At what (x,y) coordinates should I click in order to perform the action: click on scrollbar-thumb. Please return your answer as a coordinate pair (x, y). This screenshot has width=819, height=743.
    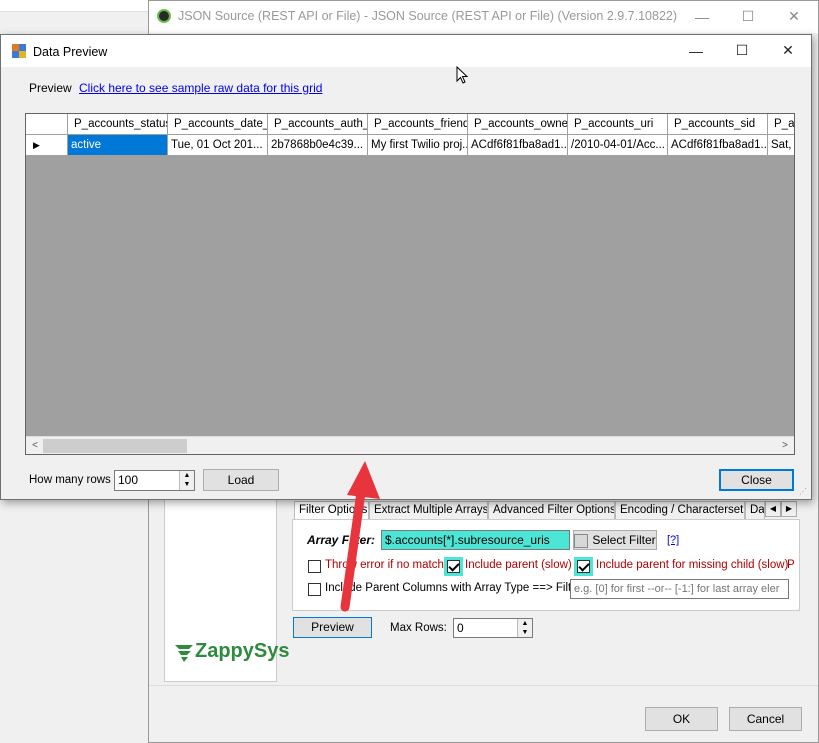
    Looking at the image, I should click on (115, 446).